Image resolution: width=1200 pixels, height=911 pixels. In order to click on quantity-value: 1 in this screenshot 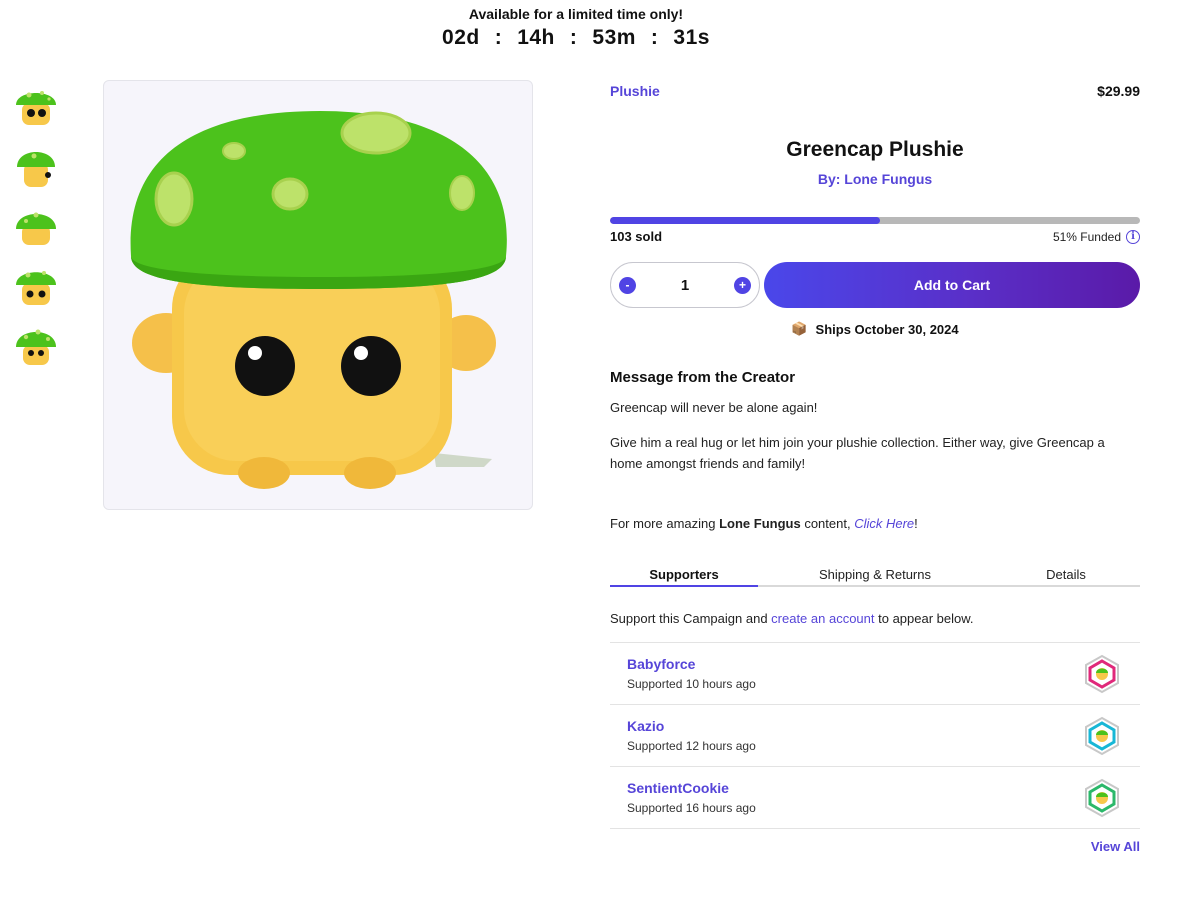, I will do `click(685, 285)`.